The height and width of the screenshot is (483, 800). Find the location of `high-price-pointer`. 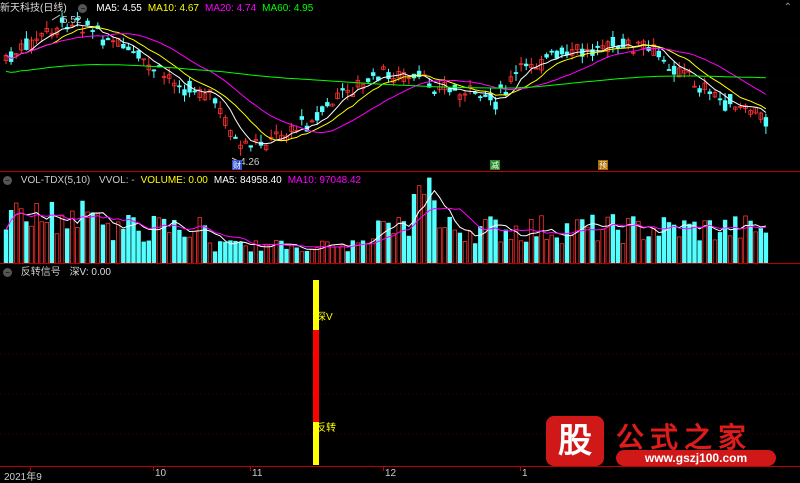

high-price-pointer is located at coordinates (56, 17).